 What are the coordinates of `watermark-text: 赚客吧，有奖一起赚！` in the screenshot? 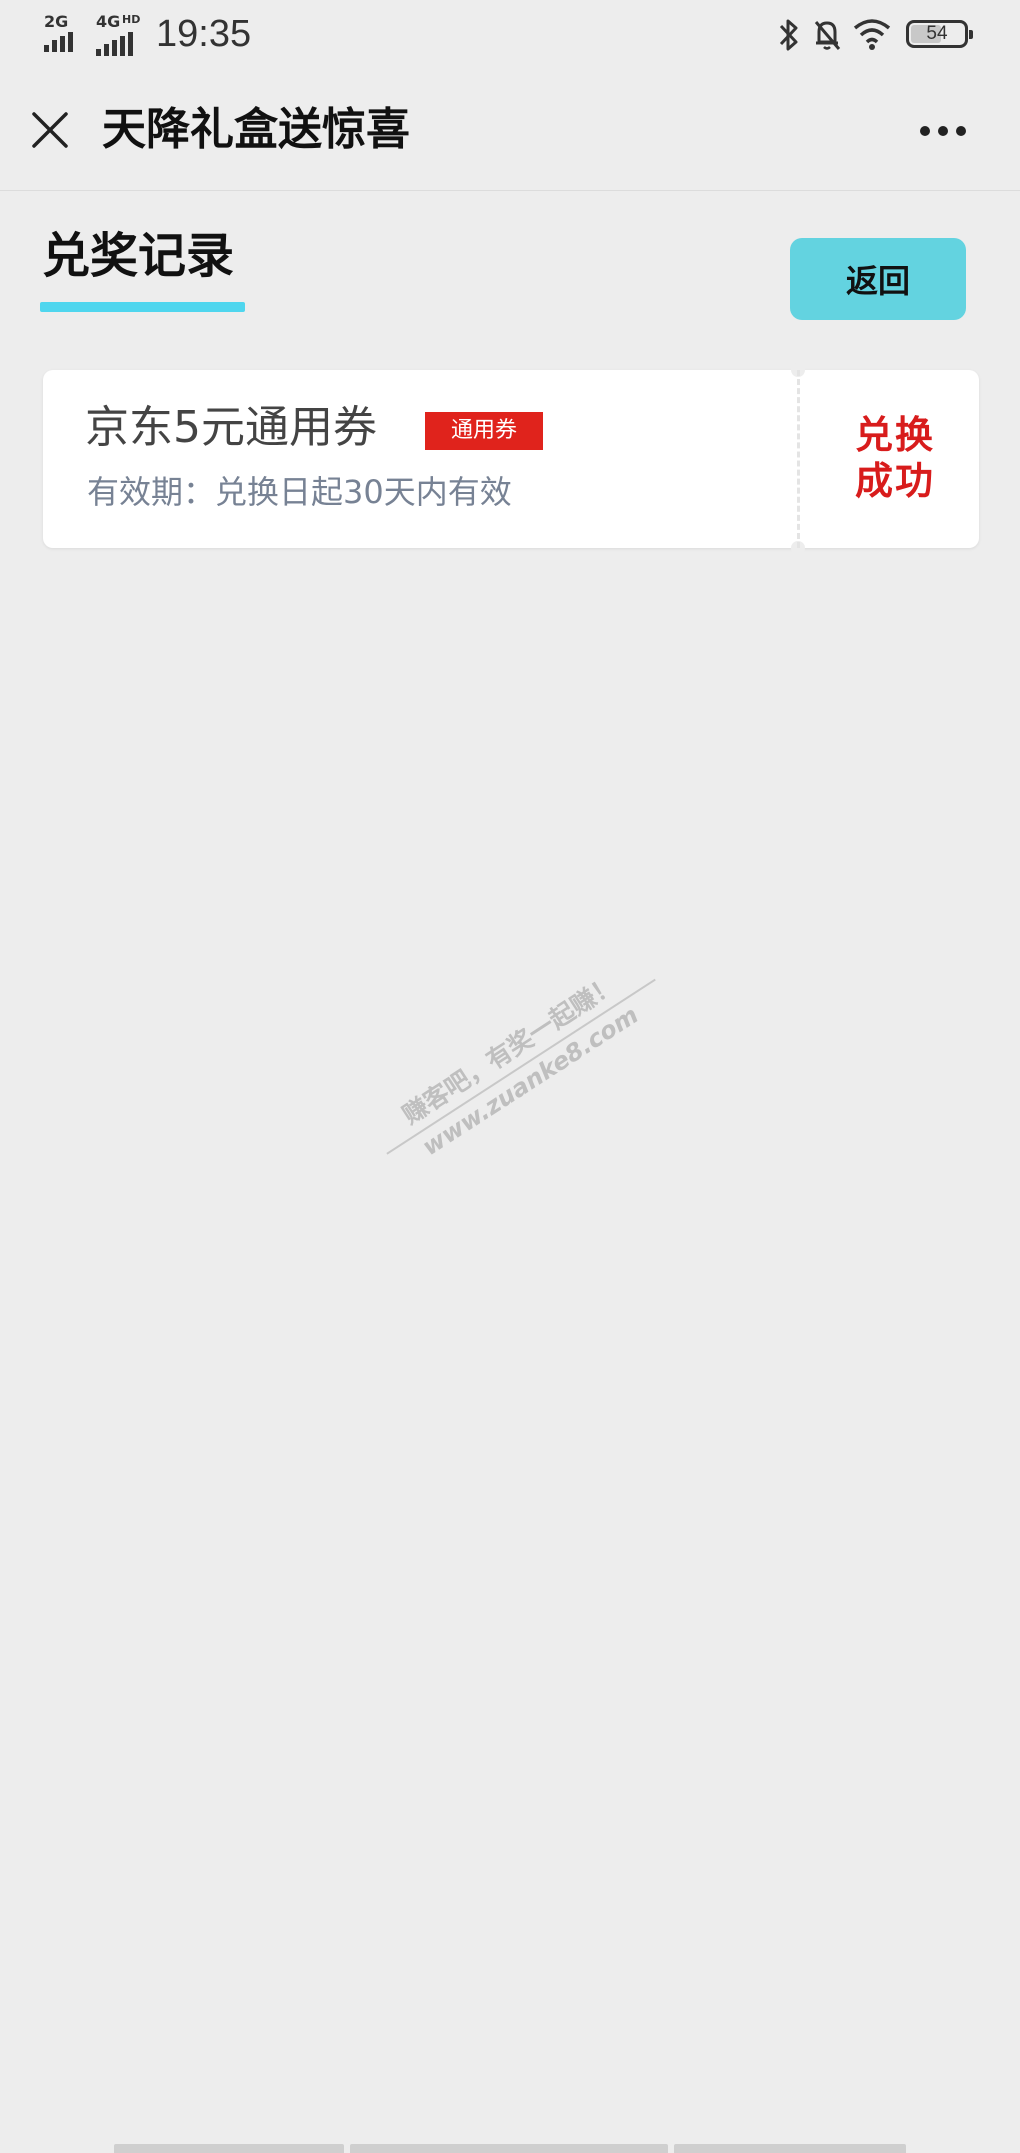 It's located at (511, 1051).